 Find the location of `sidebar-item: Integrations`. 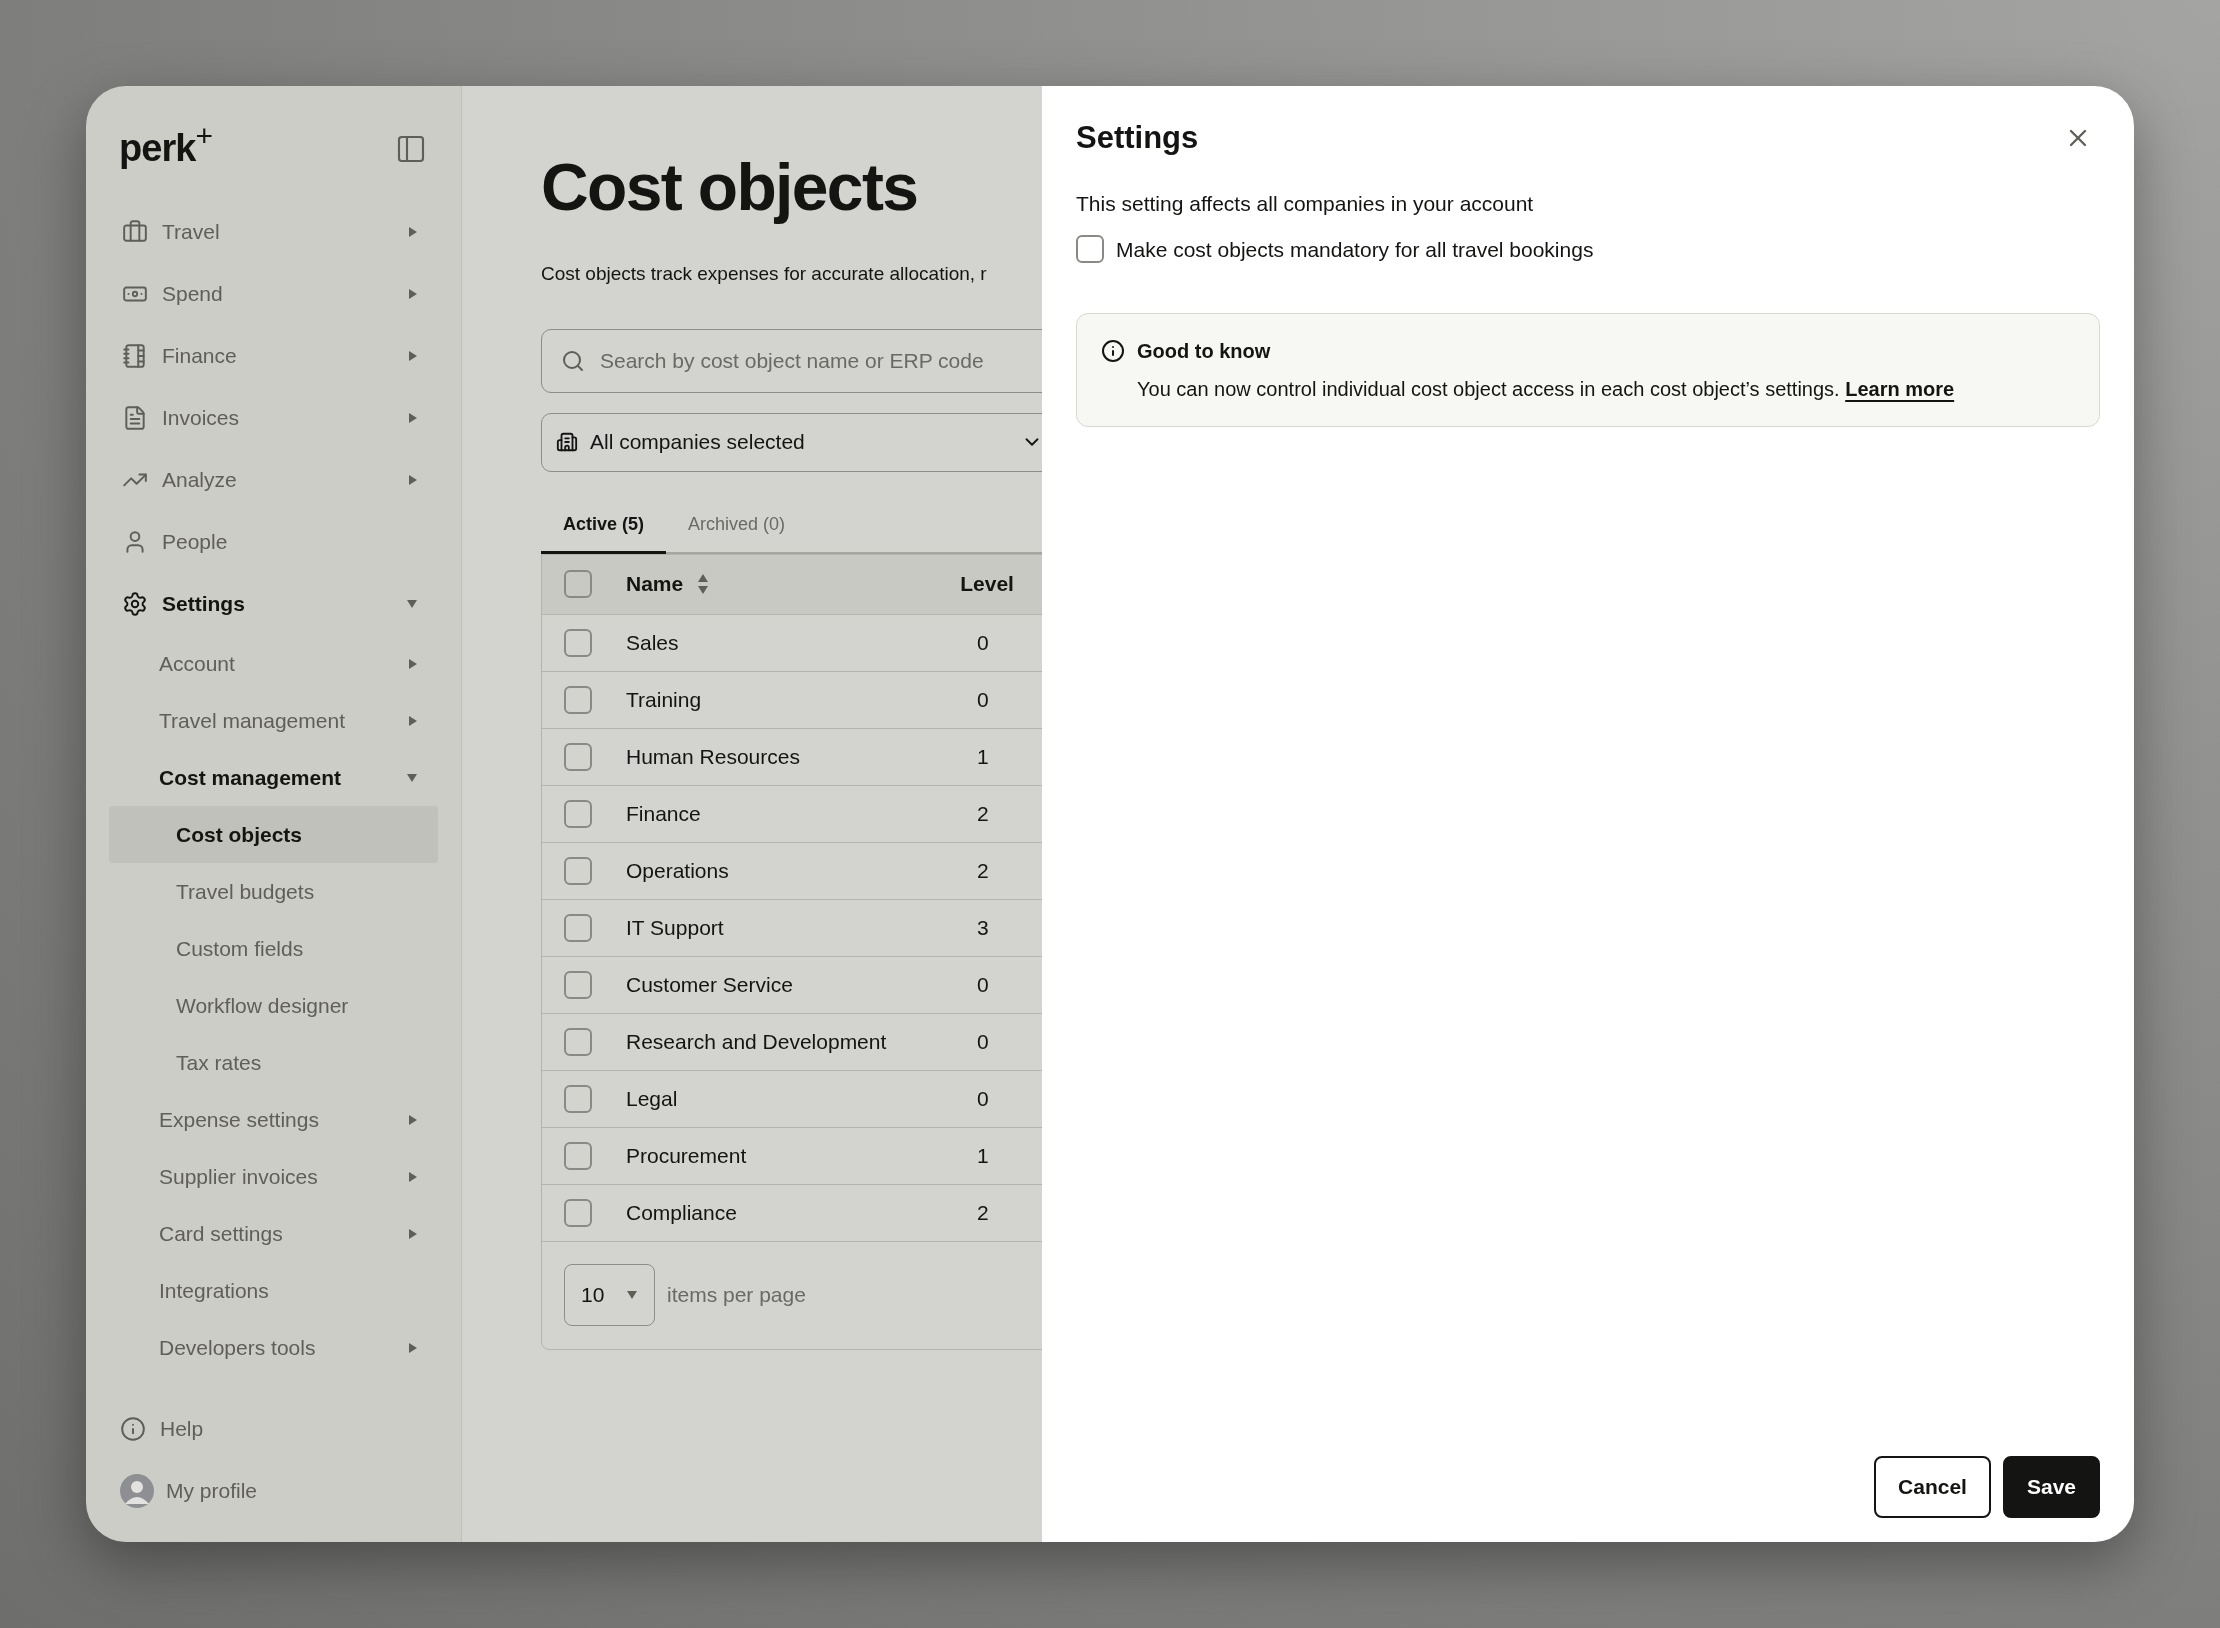

sidebar-item: Integrations is located at coordinates (273, 1290).